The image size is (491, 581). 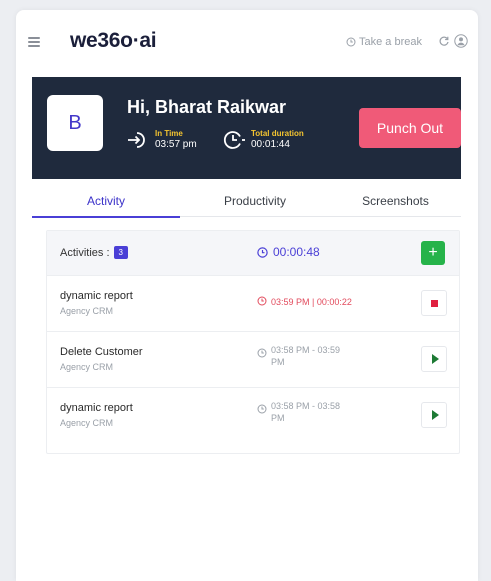 I want to click on activities-count: Activities : 3, so click(x=94, y=252).